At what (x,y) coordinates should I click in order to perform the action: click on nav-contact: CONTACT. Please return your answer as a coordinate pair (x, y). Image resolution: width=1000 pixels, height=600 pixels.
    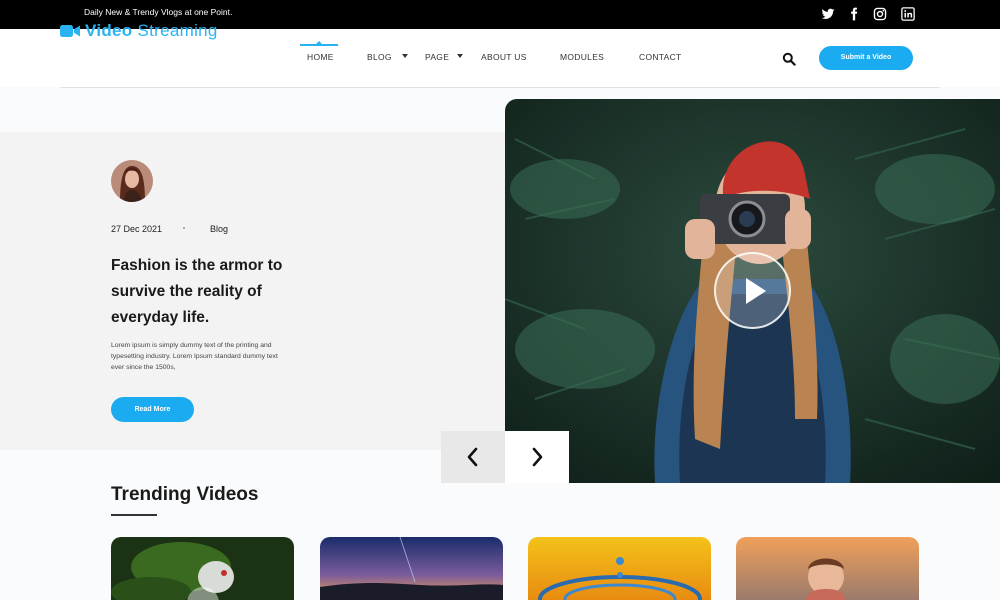
    Looking at the image, I should click on (660, 57).